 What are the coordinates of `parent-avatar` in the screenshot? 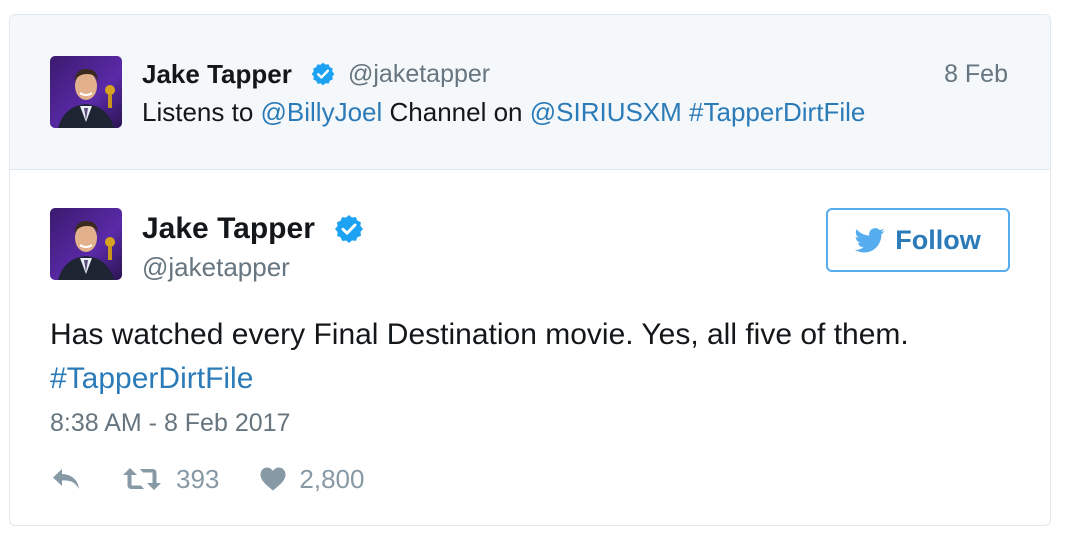 It's located at (86, 92).